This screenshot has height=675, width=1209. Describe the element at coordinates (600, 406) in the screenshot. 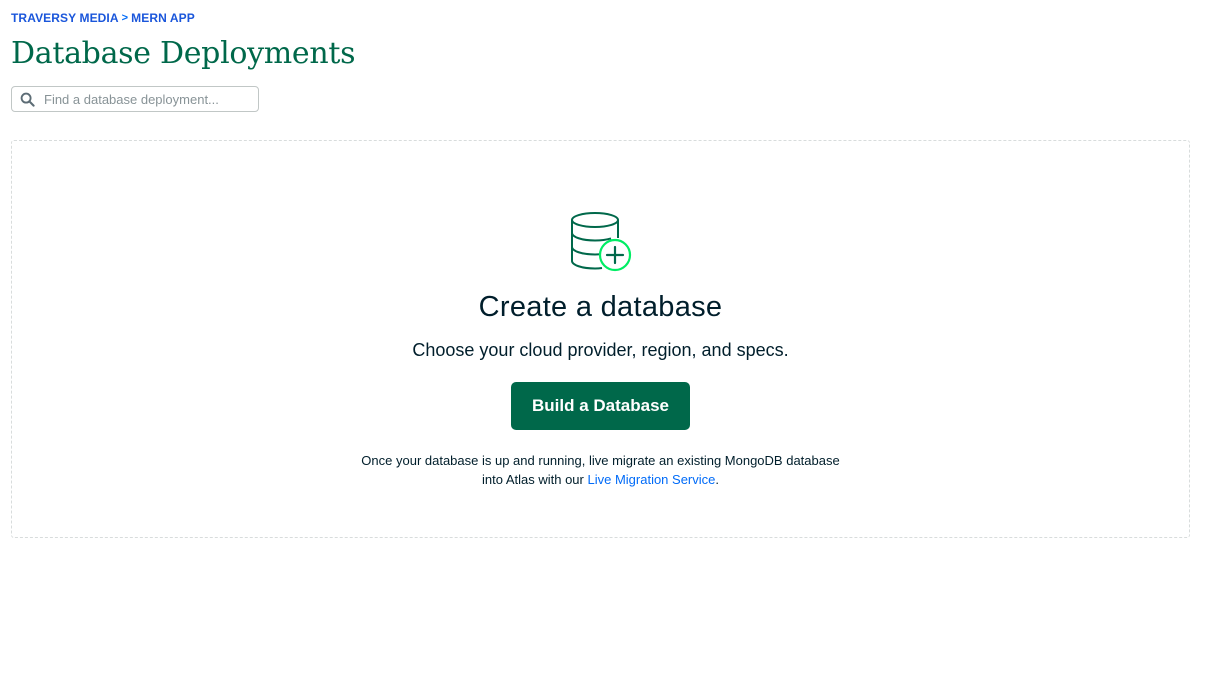

I see `build-database-button: Build a Database` at that location.